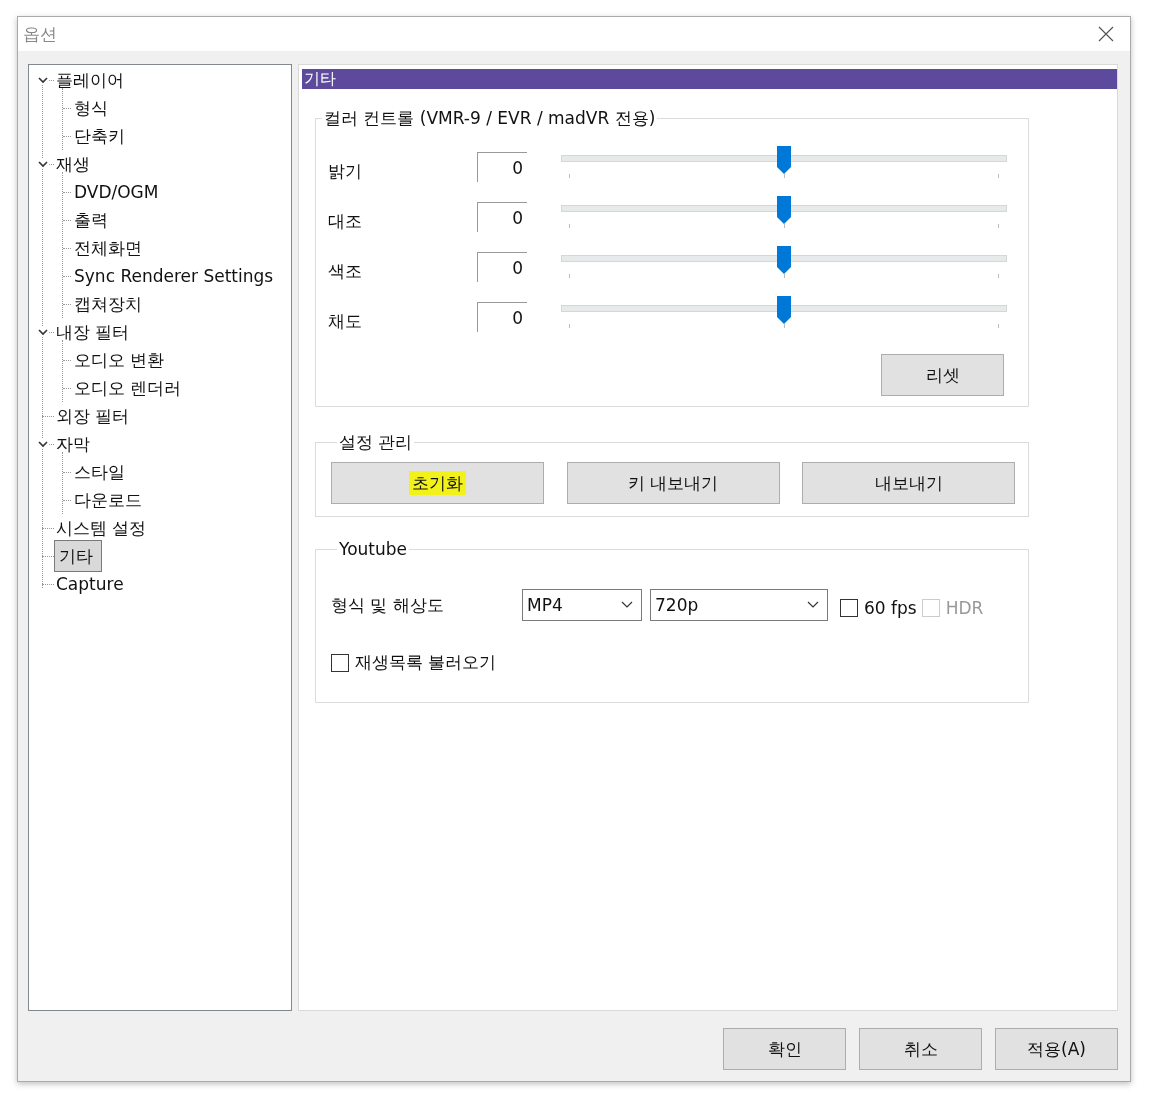 The width and height of the screenshot is (1152, 1099). What do you see at coordinates (1056, 1049) in the screenshot?
I see `dialog-button: 적용(A)` at bounding box center [1056, 1049].